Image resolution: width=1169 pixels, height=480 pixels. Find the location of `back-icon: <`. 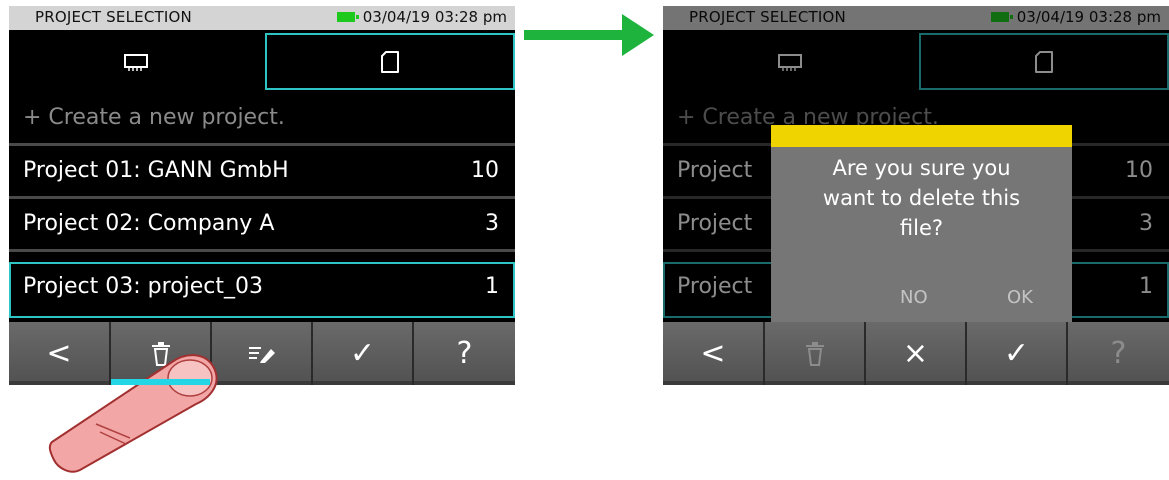

back-icon: < is located at coordinates (713, 353).